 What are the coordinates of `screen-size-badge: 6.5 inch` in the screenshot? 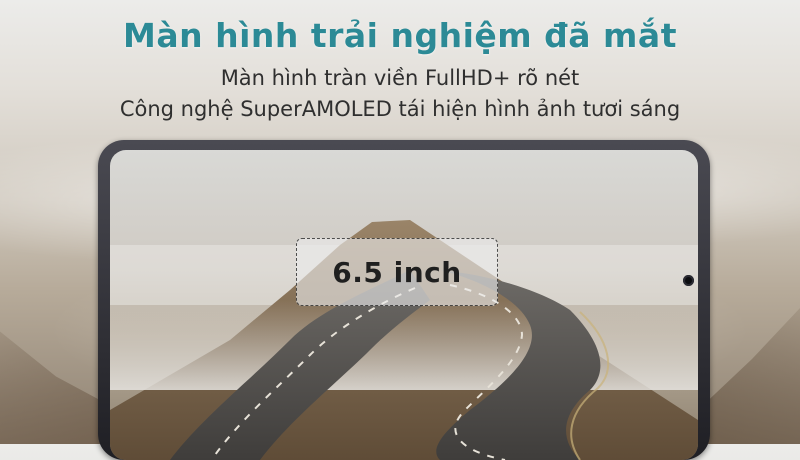 It's located at (397, 272).